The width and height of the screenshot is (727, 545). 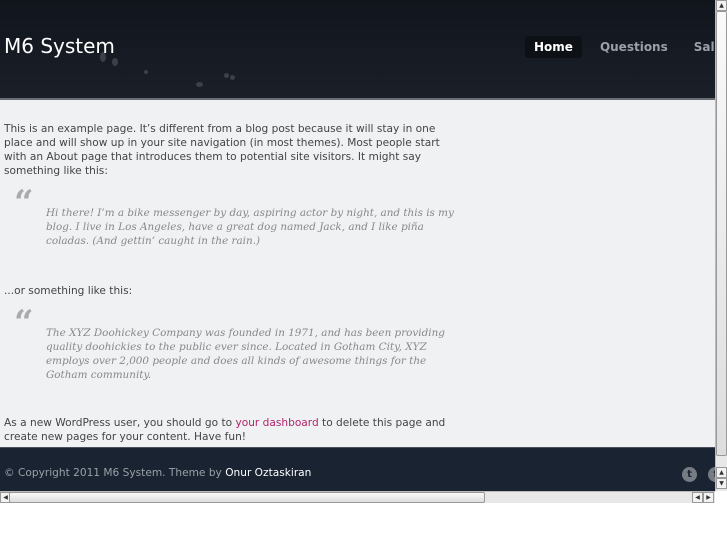 I want to click on scroll-left-button: ◀, so click(x=697, y=497).